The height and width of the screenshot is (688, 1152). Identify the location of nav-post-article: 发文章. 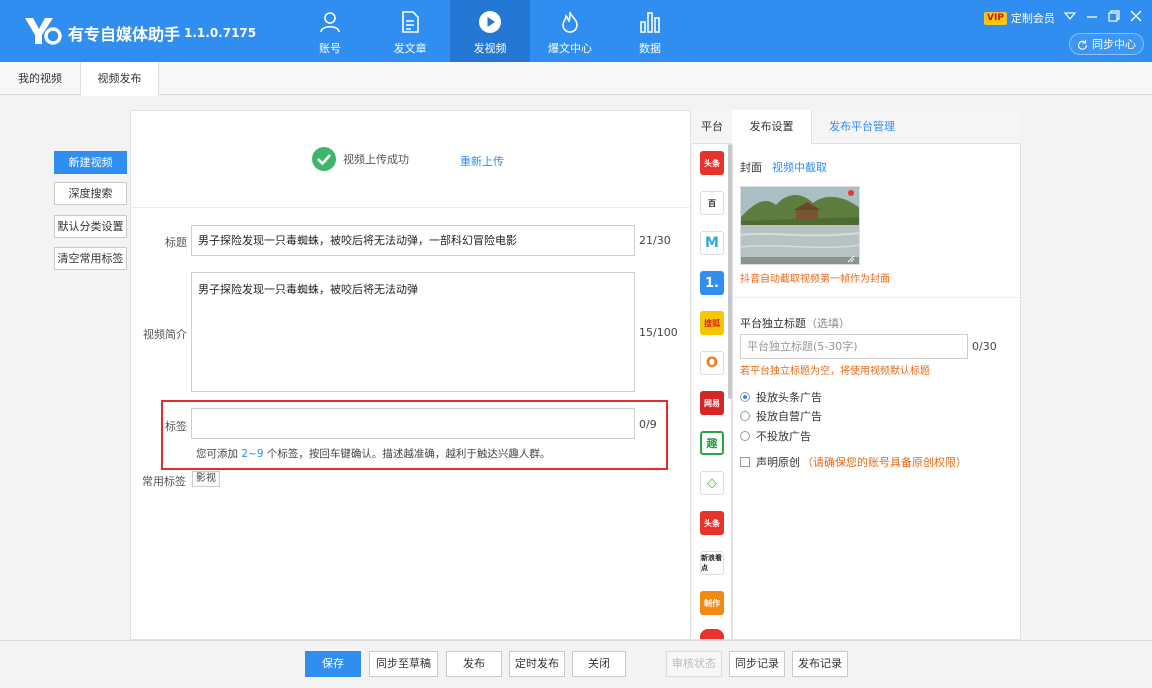
(410, 31).